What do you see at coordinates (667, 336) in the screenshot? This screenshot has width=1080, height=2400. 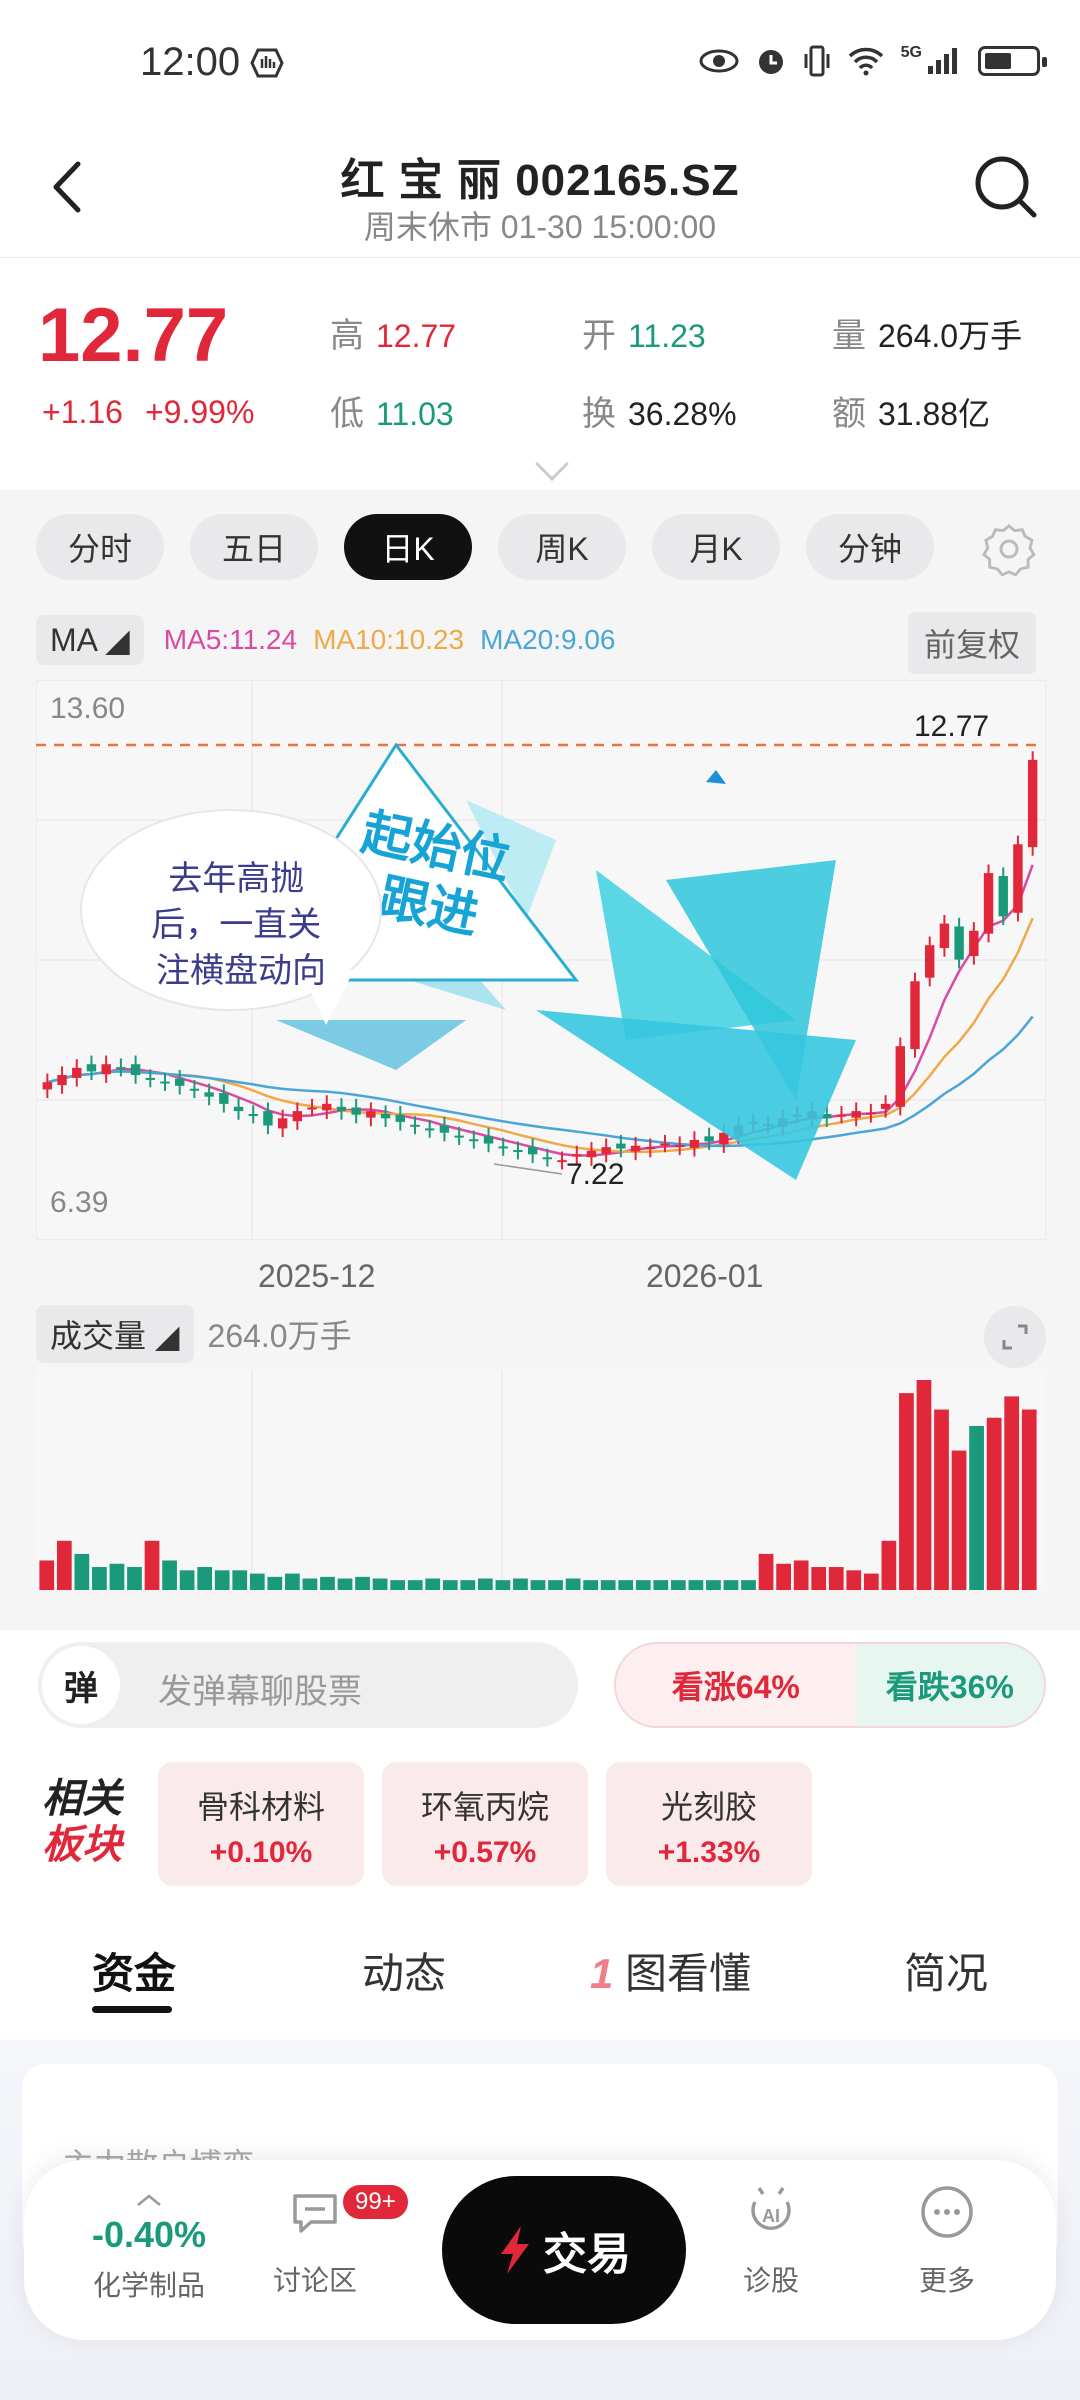 I see `open-value: 11.23` at bounding box center [667, 336].